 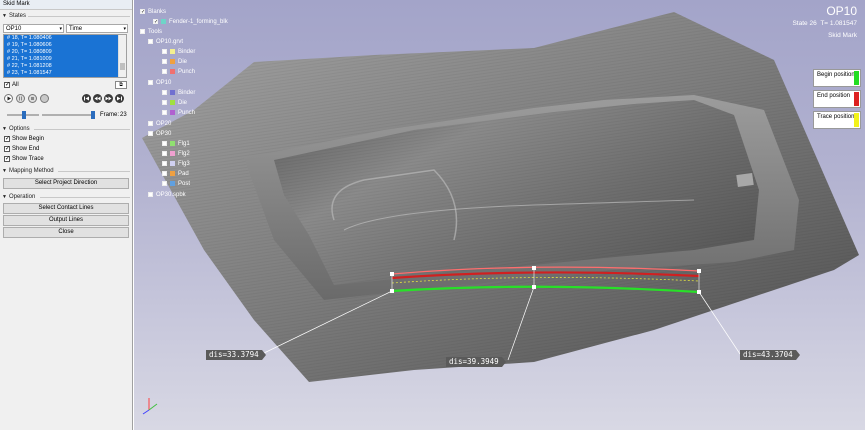 I want to click on scrollbar-thumb, so click(x=122, y=66).